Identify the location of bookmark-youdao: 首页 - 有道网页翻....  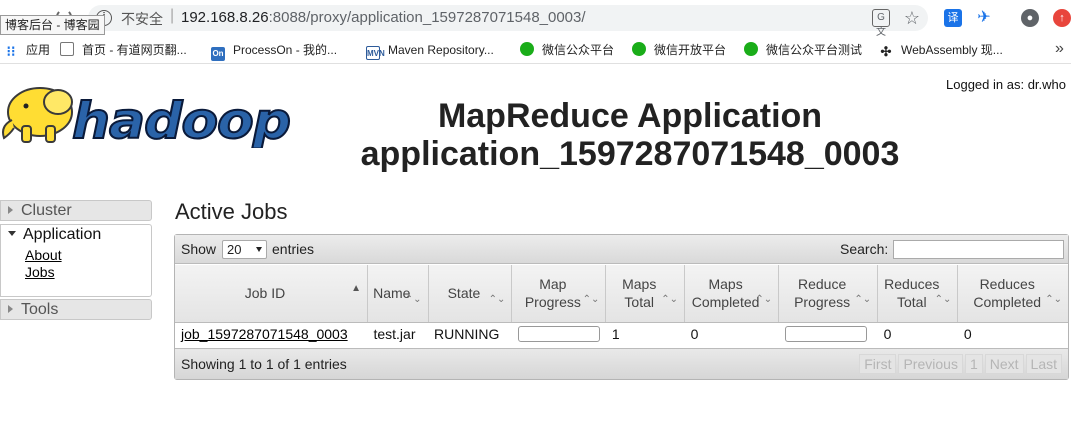
(123, 50).